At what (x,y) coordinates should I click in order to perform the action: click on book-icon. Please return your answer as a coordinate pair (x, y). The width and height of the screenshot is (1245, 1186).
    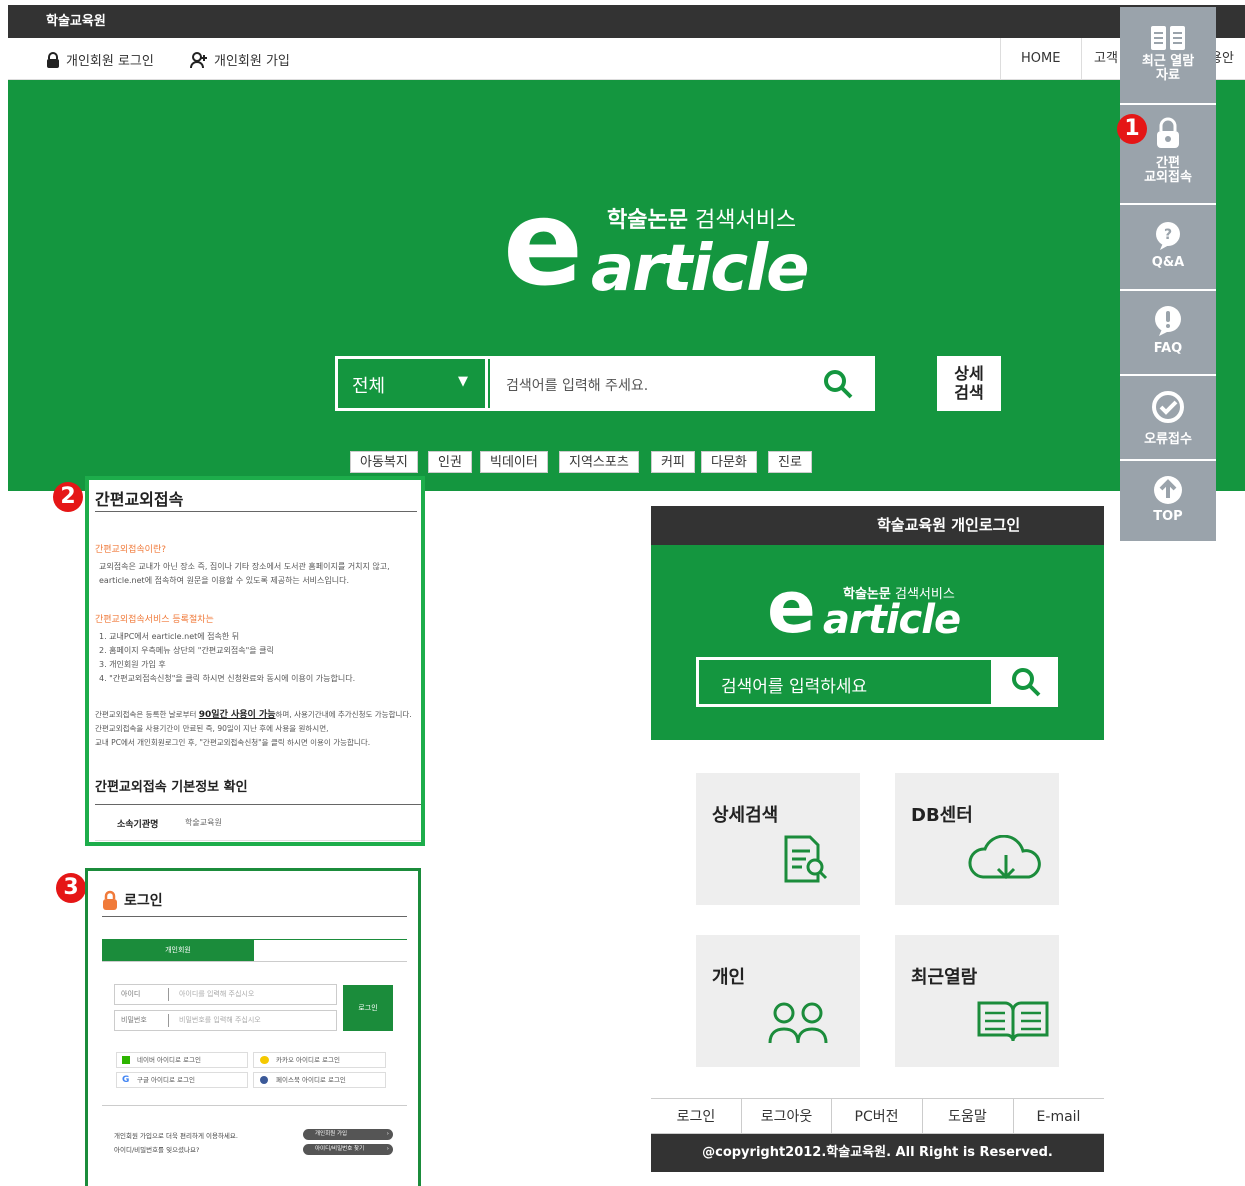
    Looking at the image, I should click on (1168, 38).